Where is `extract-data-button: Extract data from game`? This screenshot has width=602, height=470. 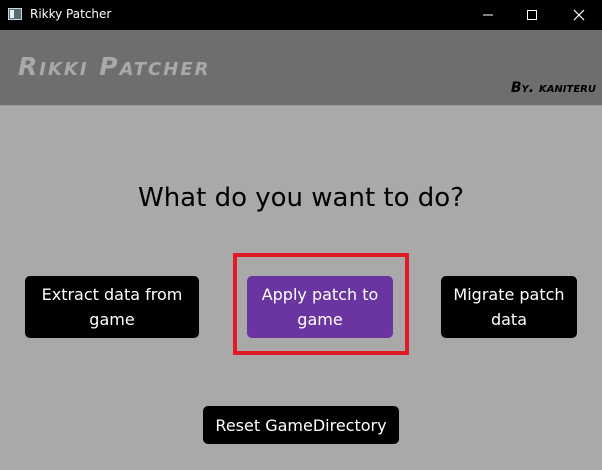 extract-data-button: Extract data from game is located at coordinates (112, 307).